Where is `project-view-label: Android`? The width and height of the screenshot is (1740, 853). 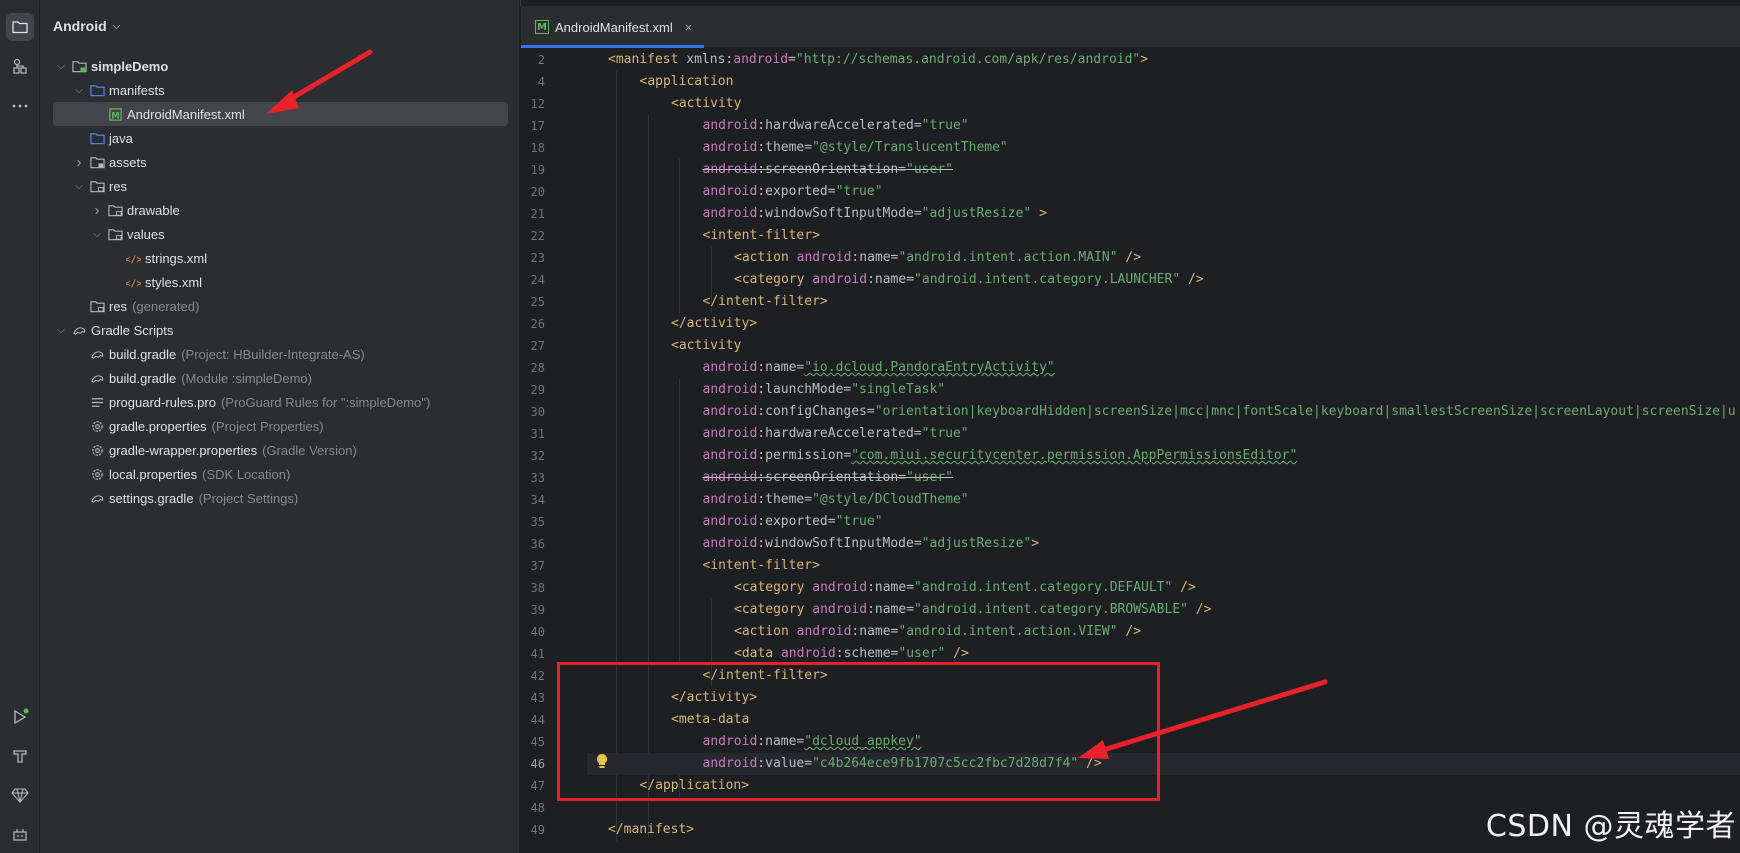 project-view-label: Android is located at coordinates (80, 26).